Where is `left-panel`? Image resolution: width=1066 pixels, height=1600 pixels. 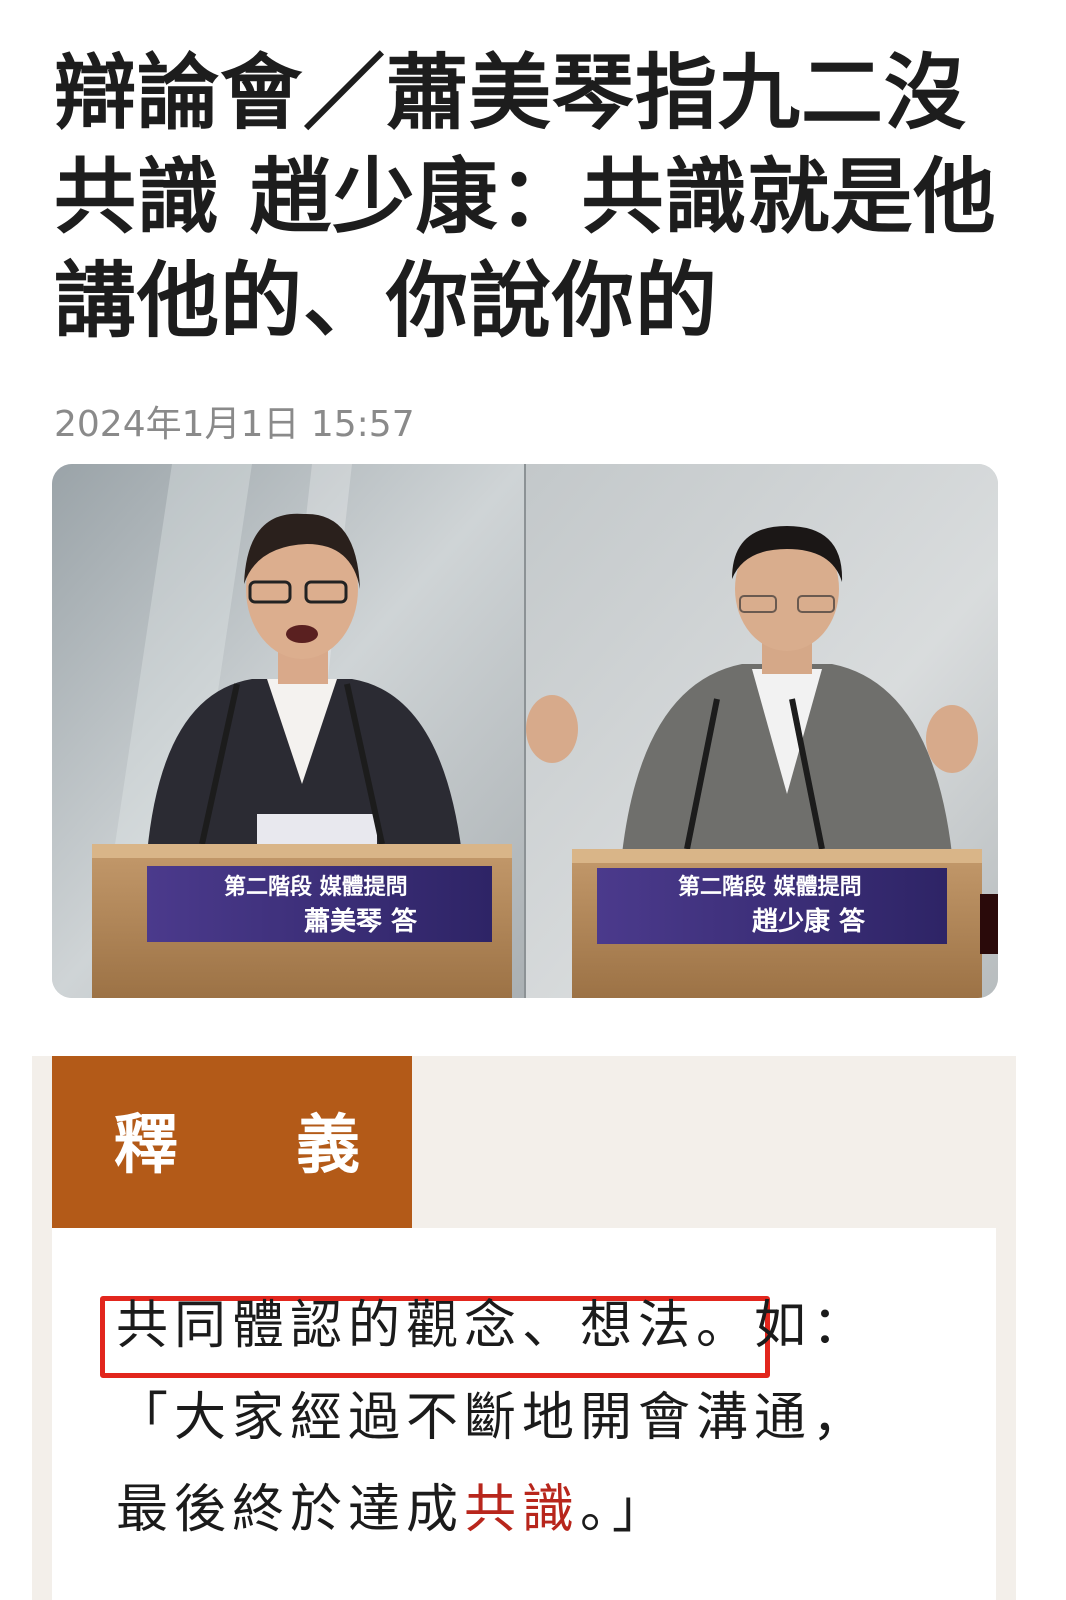 left-panel is located at coordinates (288, 731).